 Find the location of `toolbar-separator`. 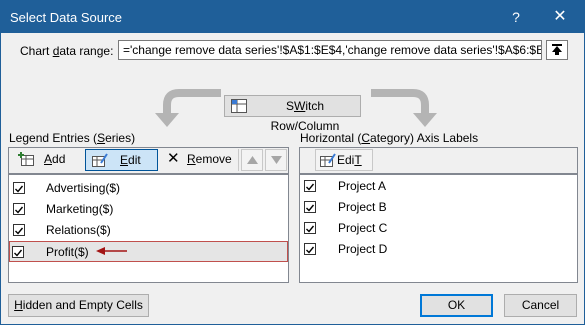

toolbar-separator is located at coordinates (238, 160).